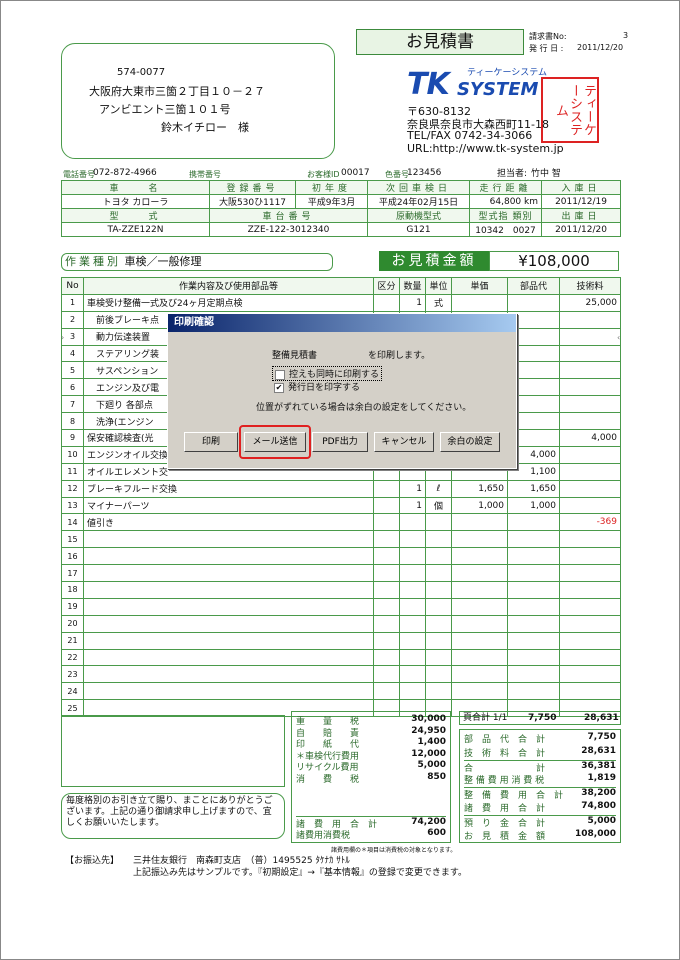 This screenshot has height=960, width=680. I want to click on summary-value: 600, so click(436, 833).